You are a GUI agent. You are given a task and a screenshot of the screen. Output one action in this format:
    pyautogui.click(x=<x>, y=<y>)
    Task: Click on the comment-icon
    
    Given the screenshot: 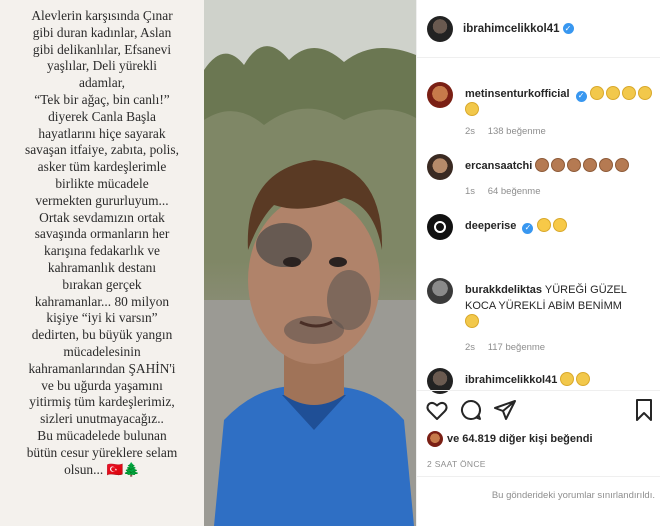 What is the action you would take?
    pyautogui.click(x=471, y=410)
    